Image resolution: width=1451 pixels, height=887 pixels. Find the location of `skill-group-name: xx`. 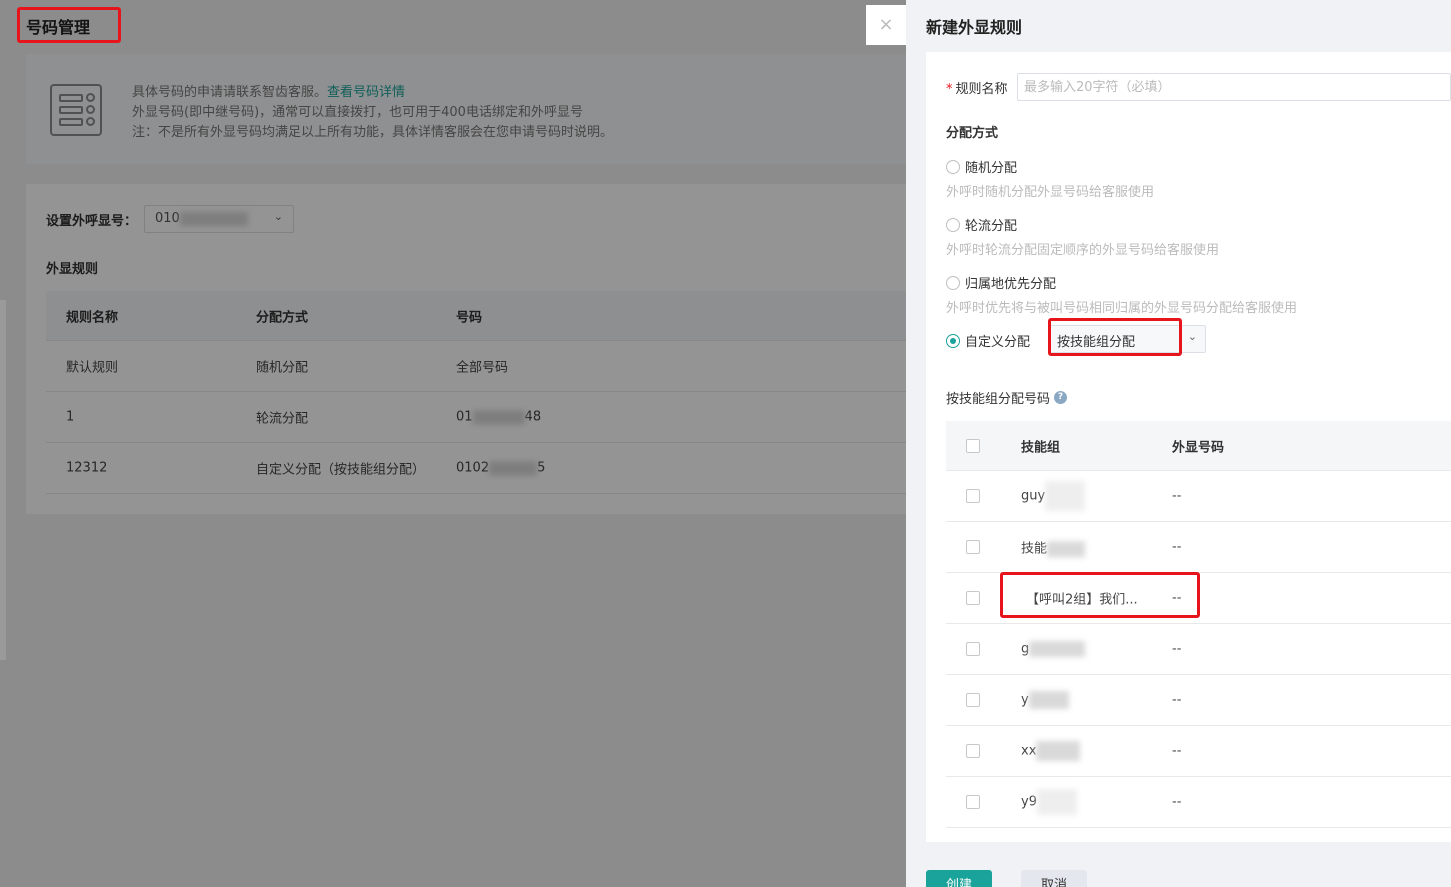

skill-group-name: xx is located at coordinates (1051, 751).